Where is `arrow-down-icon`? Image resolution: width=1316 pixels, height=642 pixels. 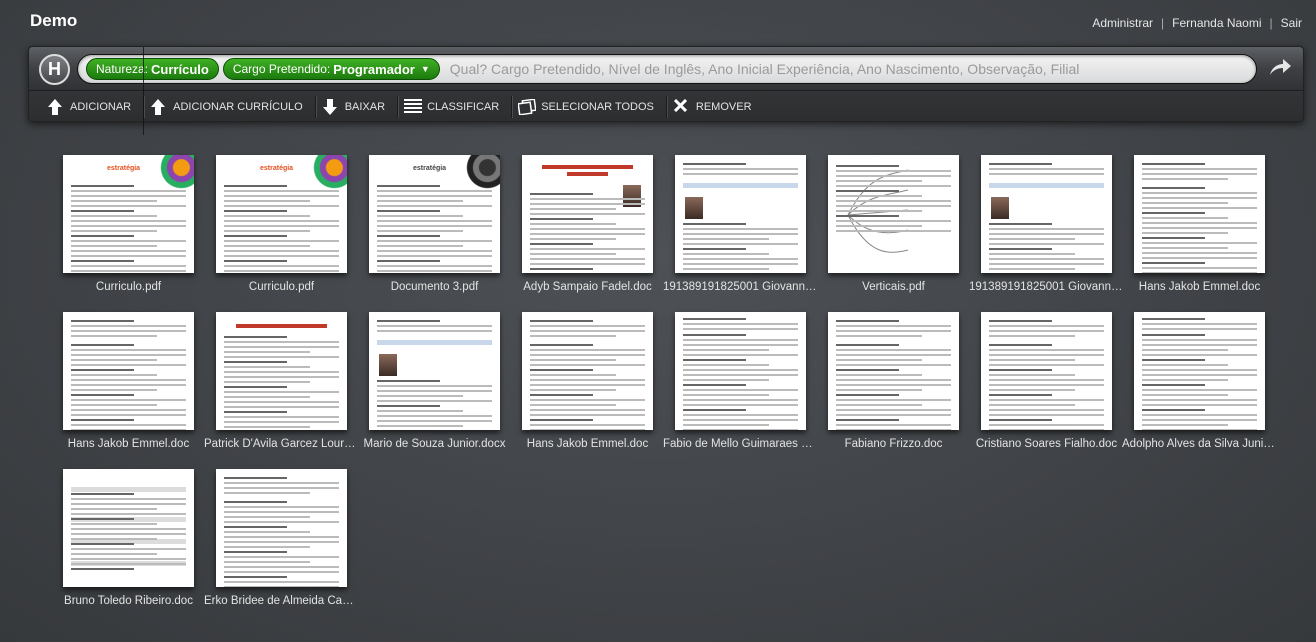 arrow-down-icon is located at coordinates (330, 107).